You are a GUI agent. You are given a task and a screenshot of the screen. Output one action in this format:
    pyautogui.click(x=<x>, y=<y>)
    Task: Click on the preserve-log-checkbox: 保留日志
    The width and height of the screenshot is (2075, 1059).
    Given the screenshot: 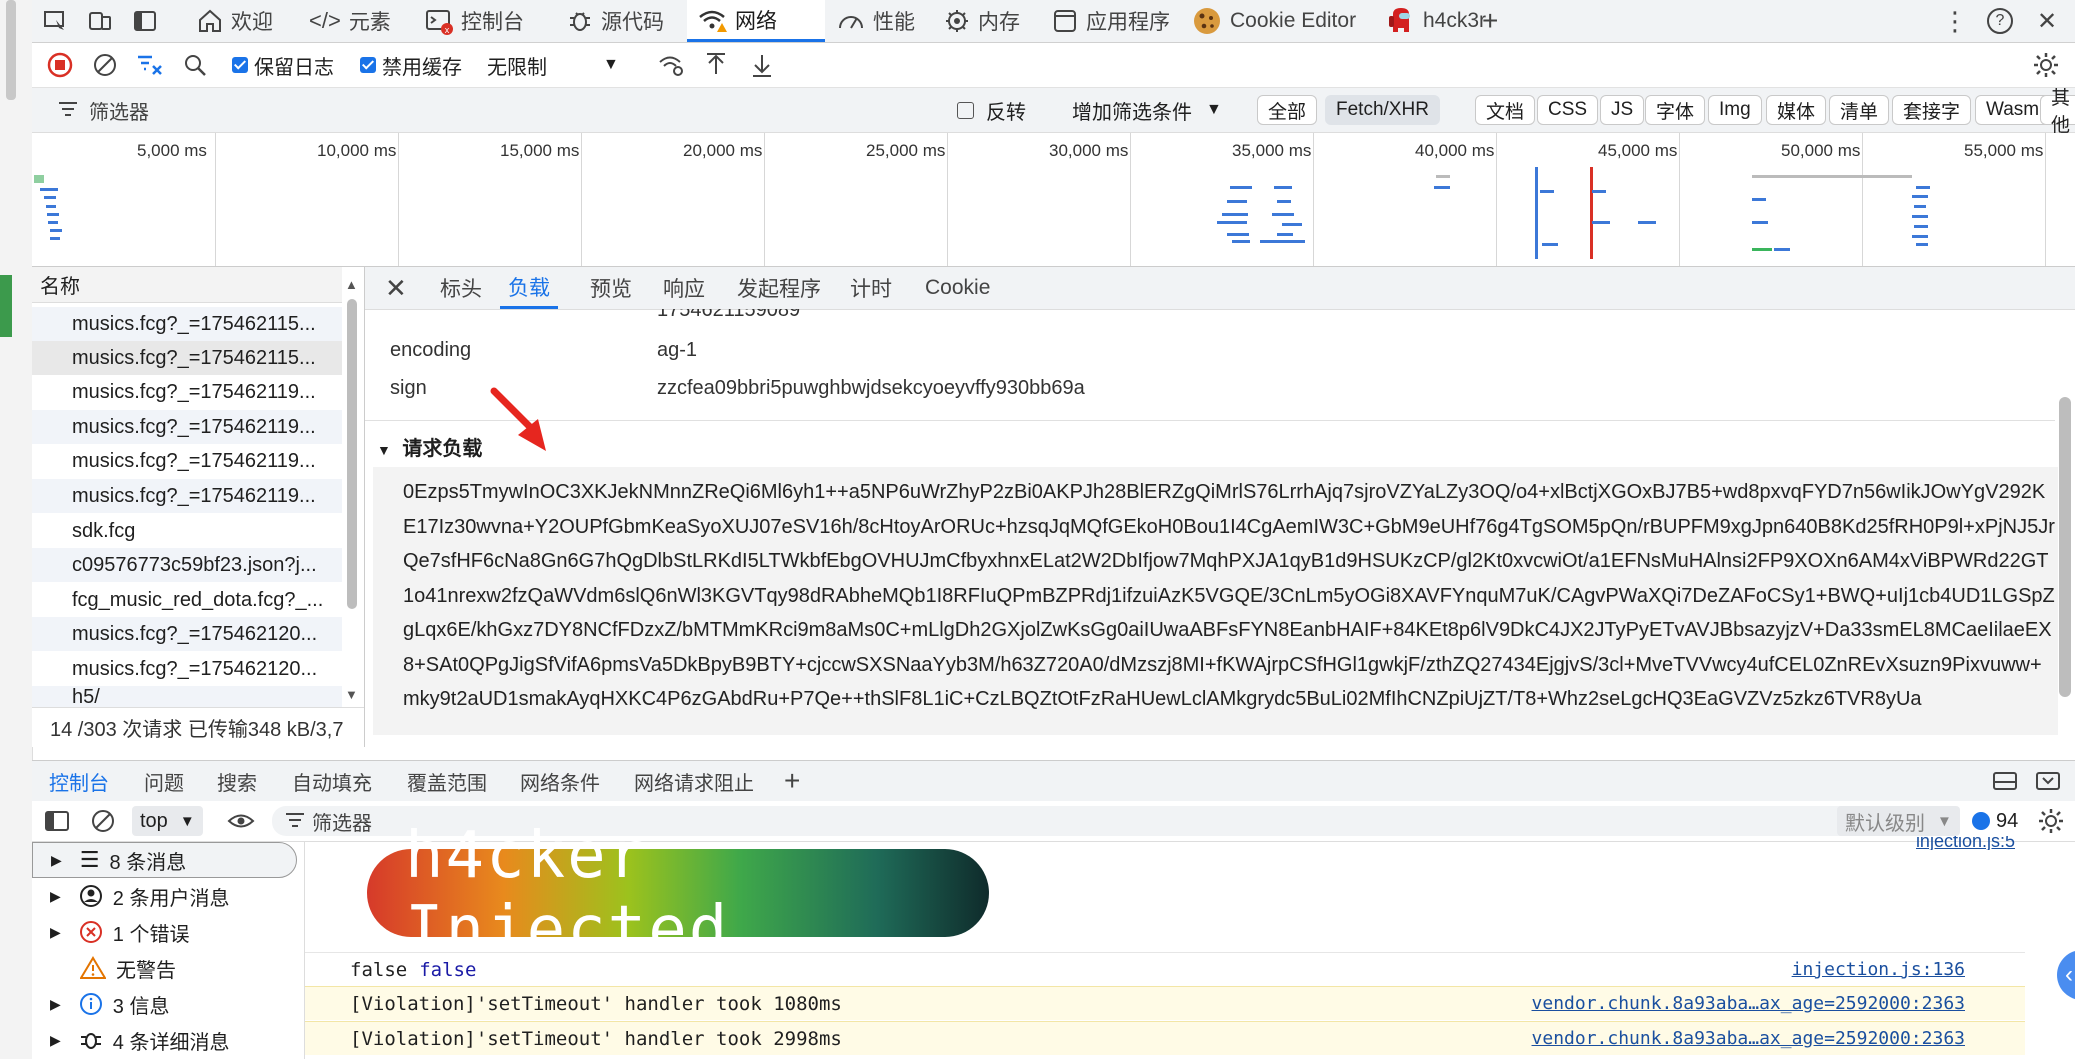 What is the action you would take?
    pyautogui.click(x=283, y=65)
    